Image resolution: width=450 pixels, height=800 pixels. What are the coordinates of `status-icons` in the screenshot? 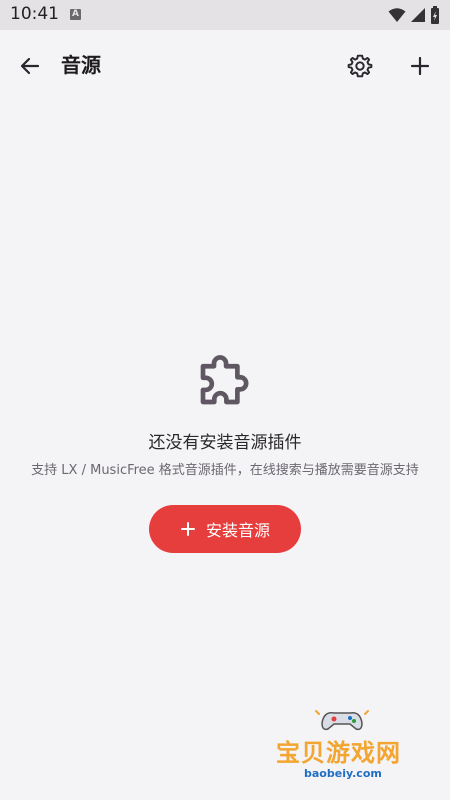 It's located at (414, 15).